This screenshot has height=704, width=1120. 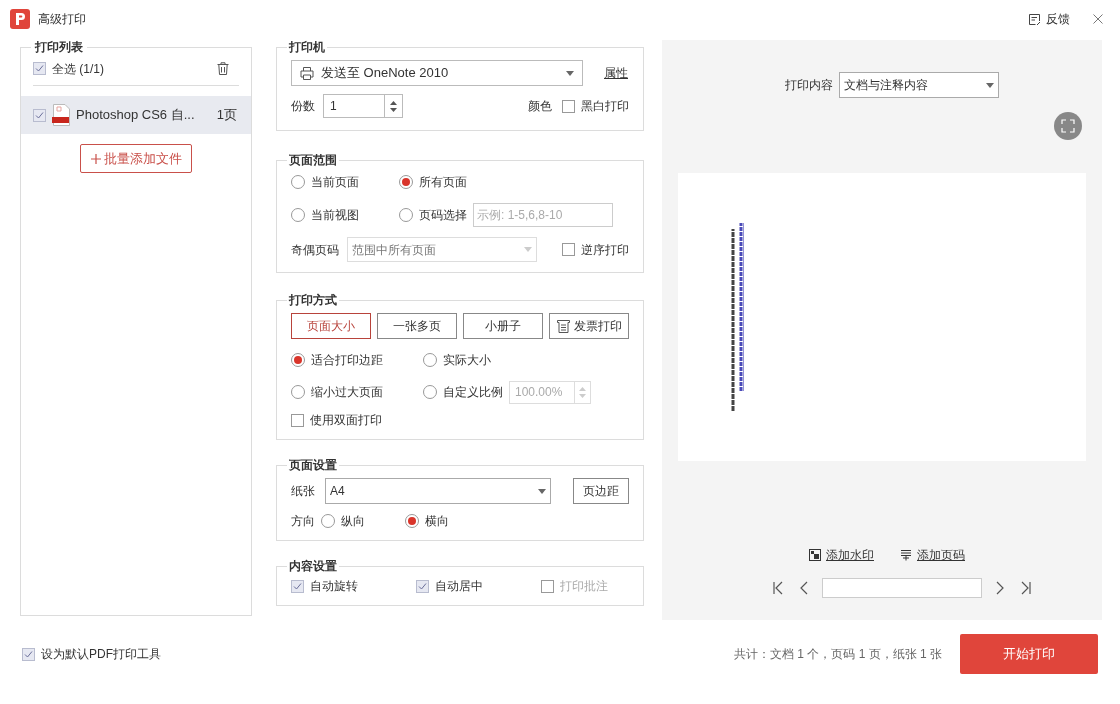 What do you see at coordinates (313, 300) in the screenshot?
I see `section-title: 打印方式` at bounding box center [313, 300].